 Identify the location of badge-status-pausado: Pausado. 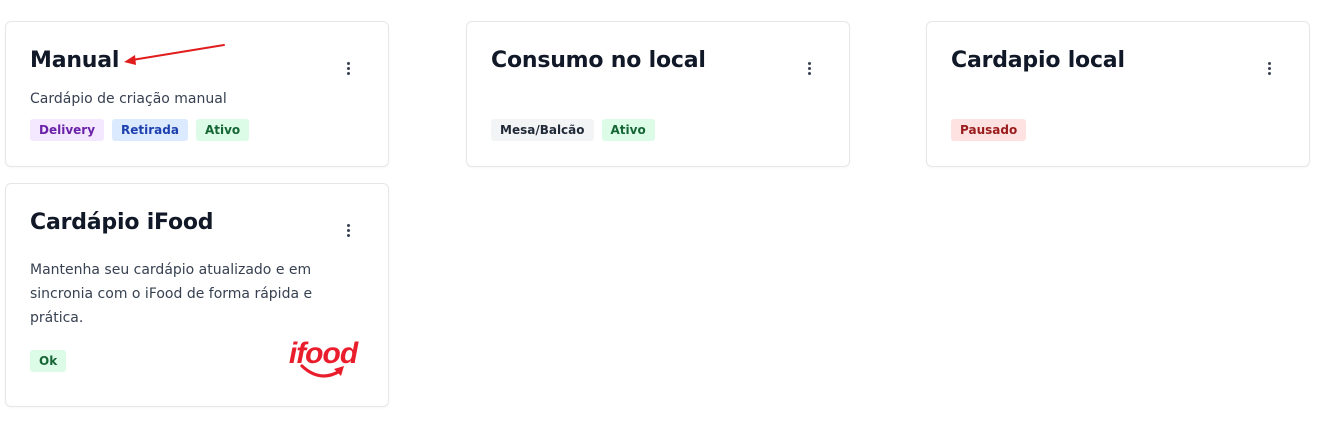
(989, 130).